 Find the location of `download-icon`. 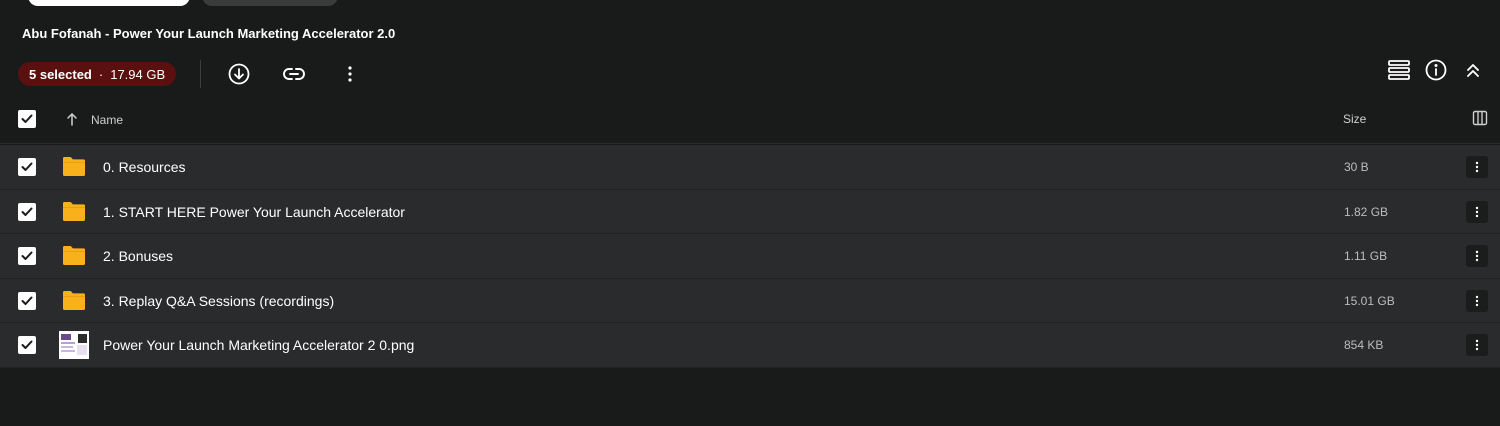

download-icon is located at coordinates (239, 74).